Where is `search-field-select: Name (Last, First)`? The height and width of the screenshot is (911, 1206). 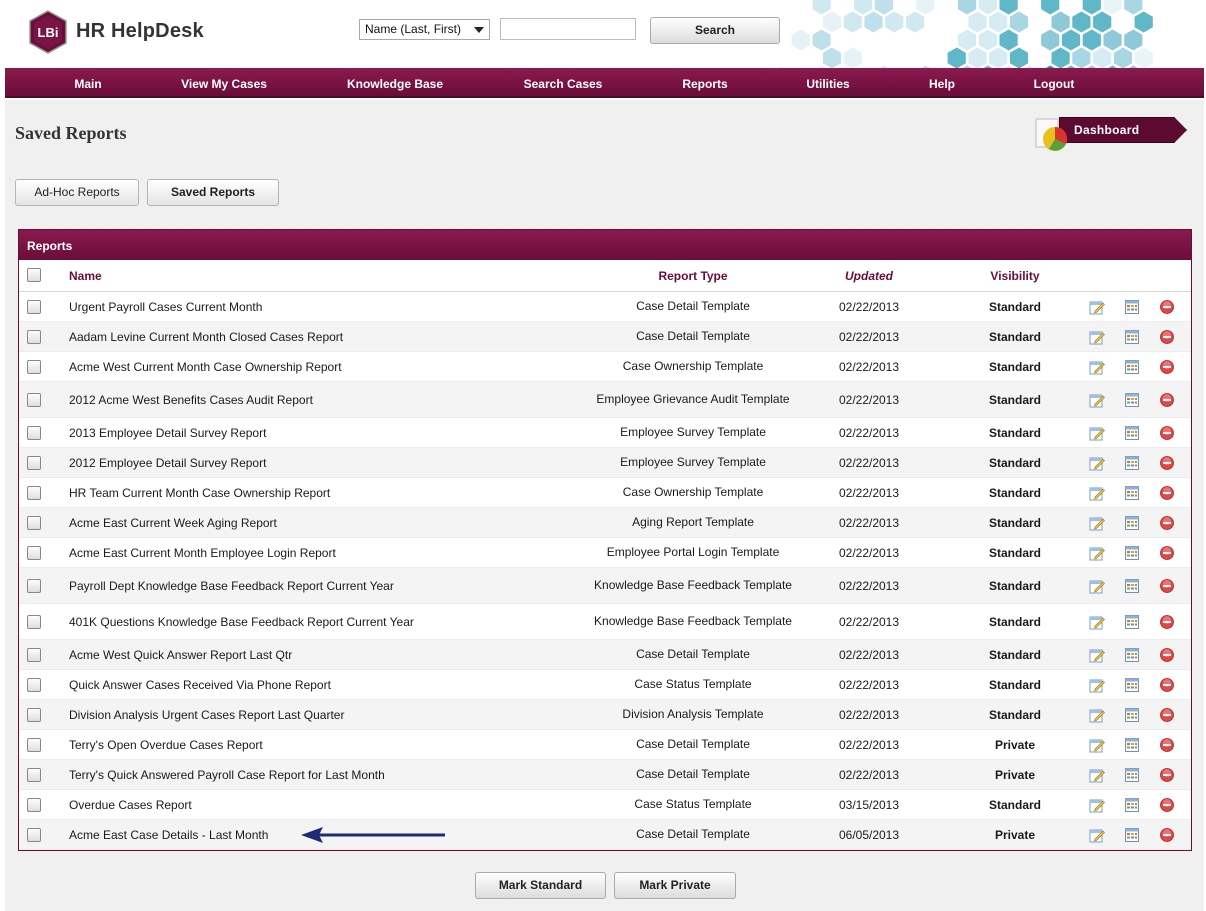
search-field-select: Name (Last, First) is located at coordinates (424, 29).